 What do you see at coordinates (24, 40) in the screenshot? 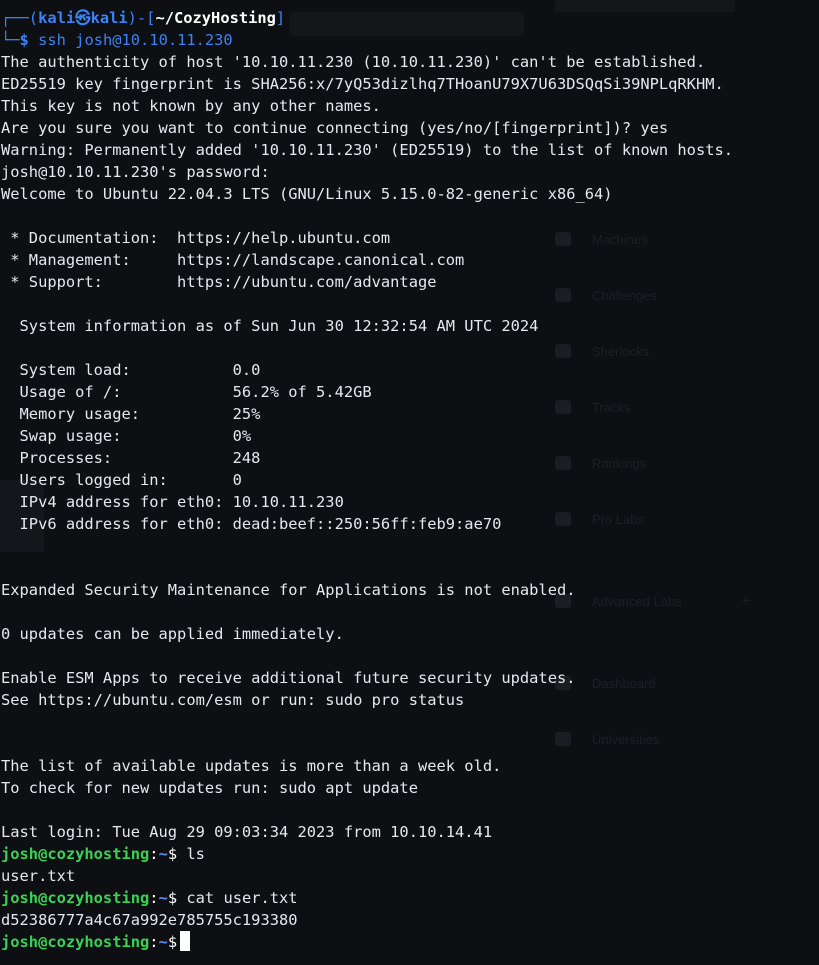
I see `prompt-dollar: $` at bounding box center [24, 40].